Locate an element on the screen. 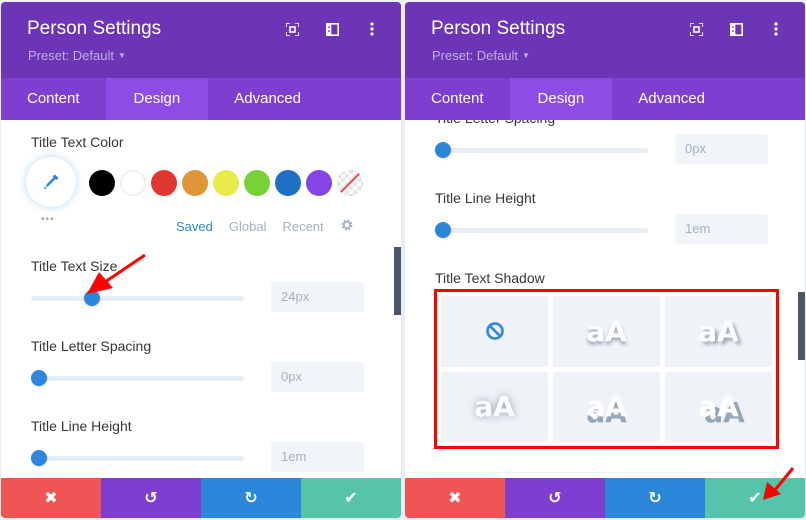  more-colors-icon: ••• is located at coordinates (48, 219).